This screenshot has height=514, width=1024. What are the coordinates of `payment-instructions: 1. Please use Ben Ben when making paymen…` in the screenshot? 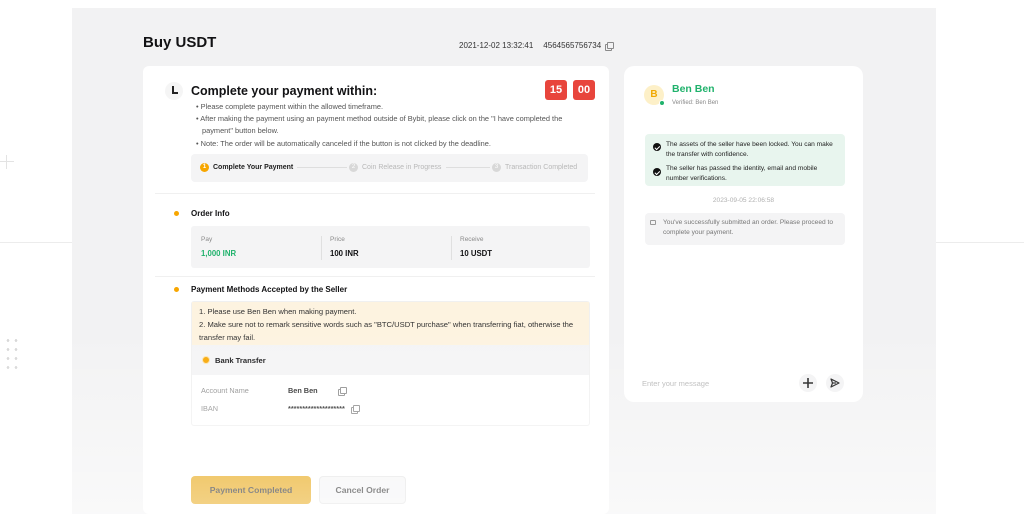 It's located at (390, 323).